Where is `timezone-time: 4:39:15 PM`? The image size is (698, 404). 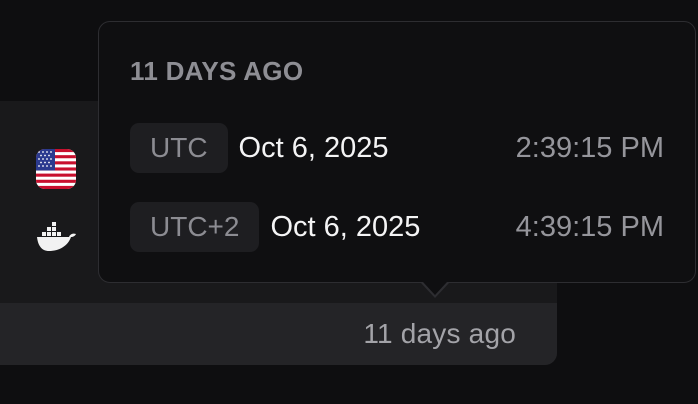 timezone-time: 4:39:15 PM is located at coordinates (589, 226).